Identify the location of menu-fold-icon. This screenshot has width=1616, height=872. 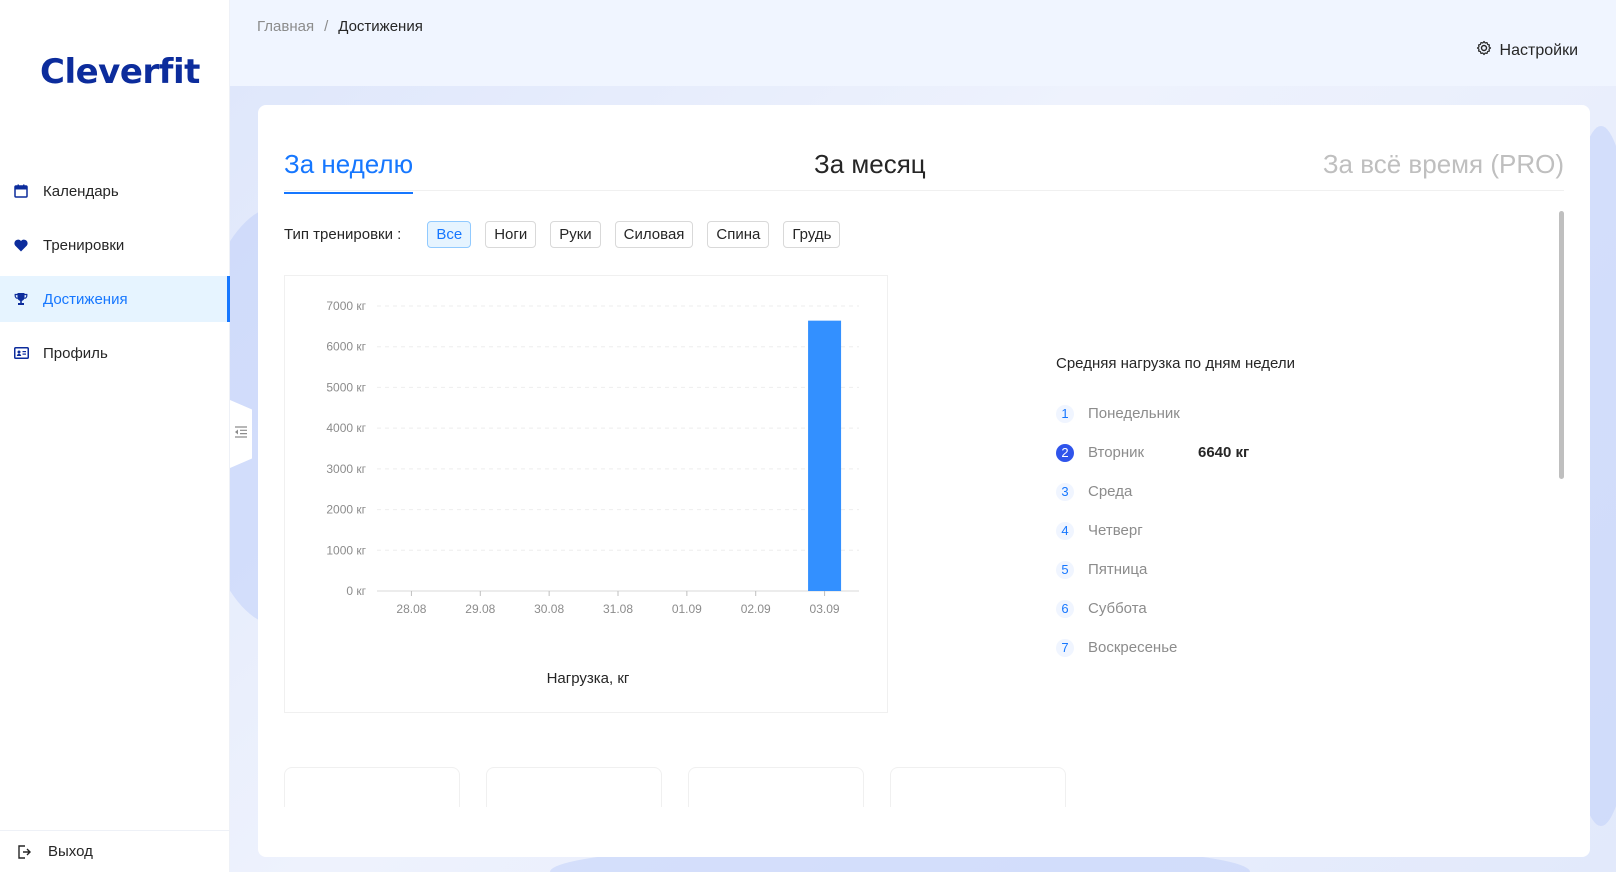
(241, 434).